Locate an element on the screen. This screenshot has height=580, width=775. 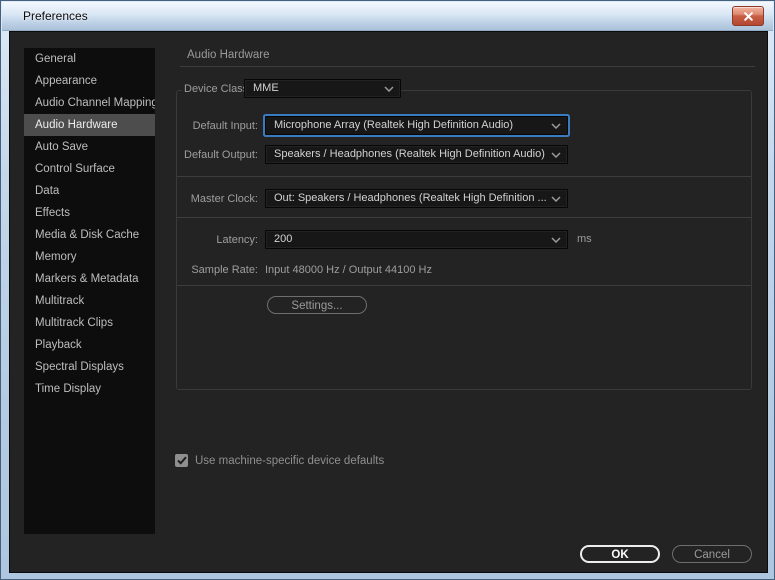
panel-title: Audio Hardware is located at coordinates (228, 55).